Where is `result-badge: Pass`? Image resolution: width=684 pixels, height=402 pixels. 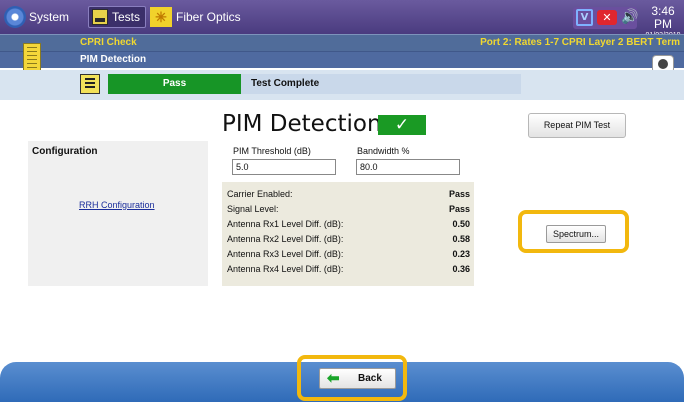 result-badge: Pass is located at coordinates (174, 84).